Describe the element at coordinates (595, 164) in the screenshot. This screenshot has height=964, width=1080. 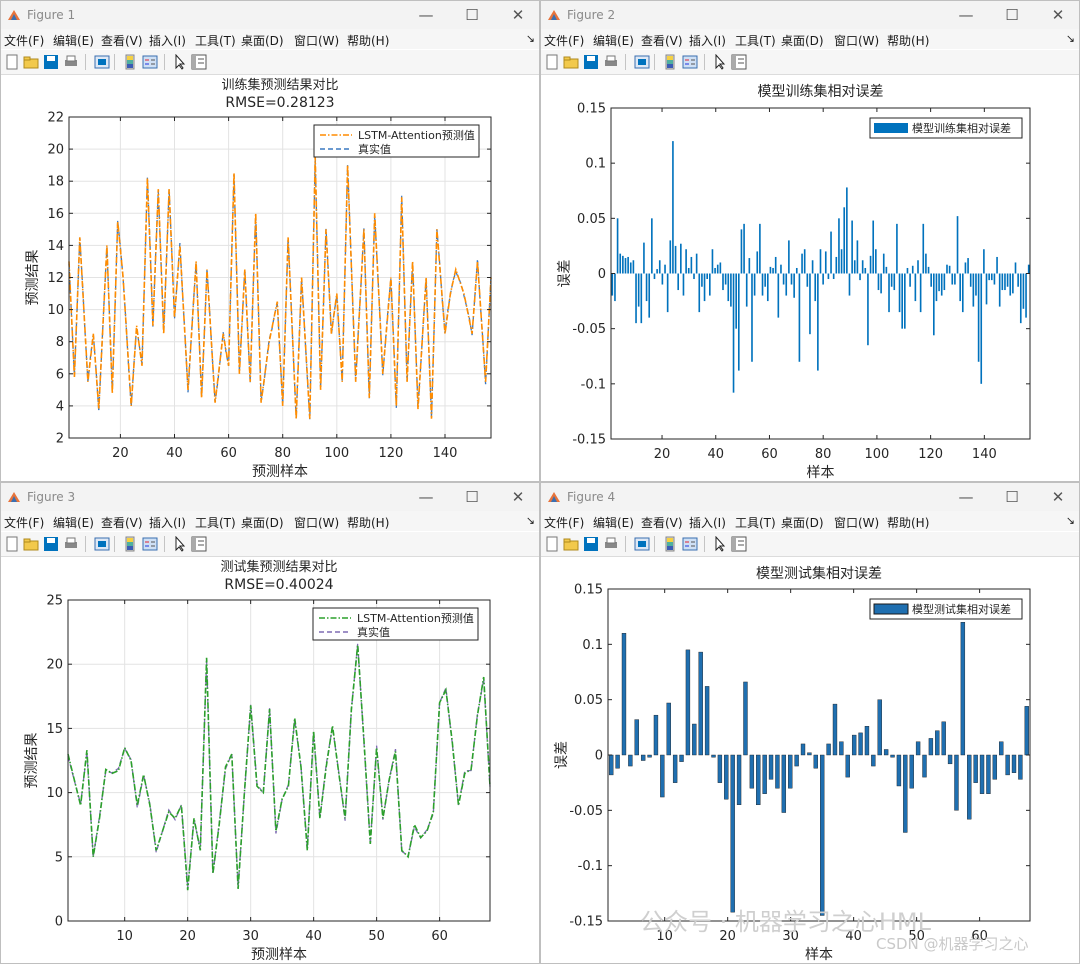
I see `y-tick-label: 0.1` at that location.